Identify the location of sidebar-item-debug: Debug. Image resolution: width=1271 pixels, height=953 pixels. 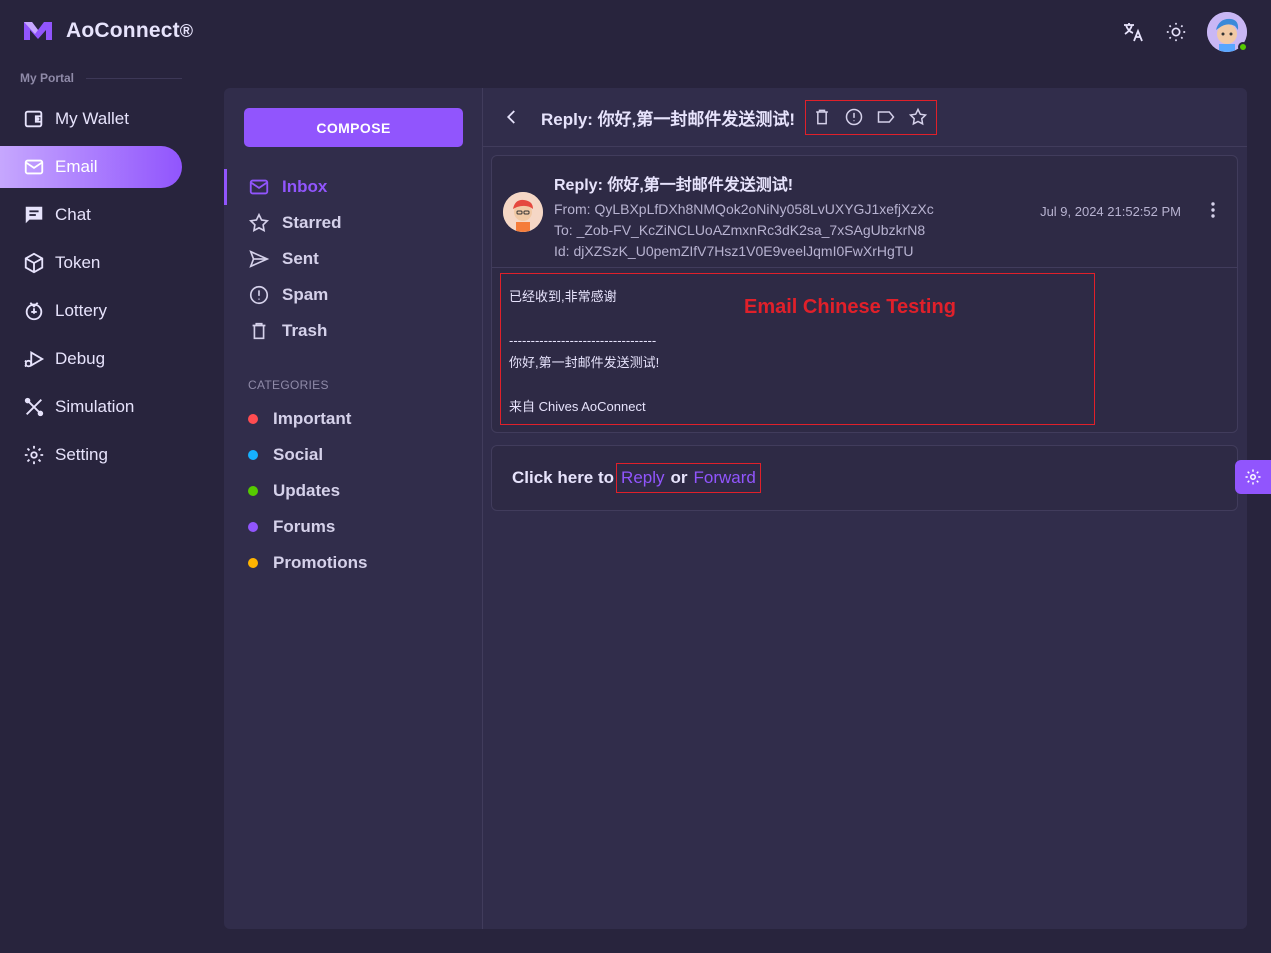
(91, 359).